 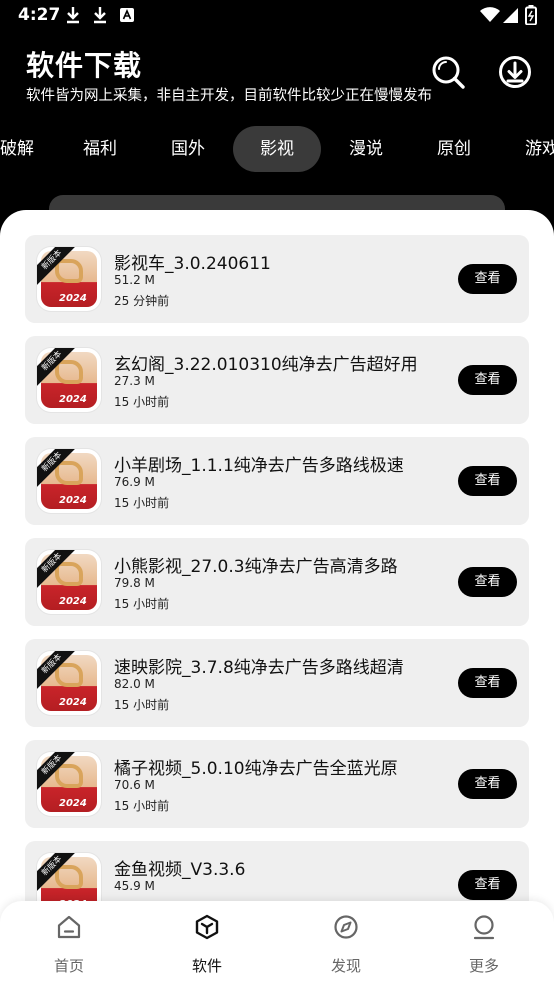 I want to click on tab-crack: 破解, so click(x=23, y=149).